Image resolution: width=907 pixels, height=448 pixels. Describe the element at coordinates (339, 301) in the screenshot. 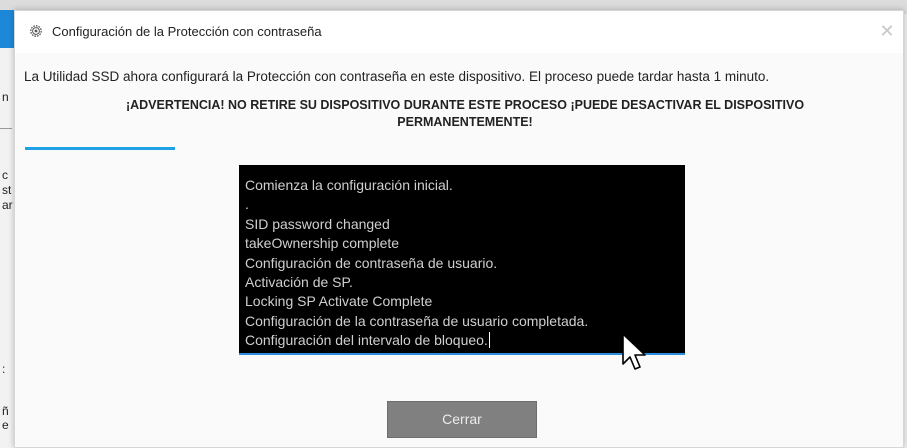

I see `log-line: Locking SP Activate Complete` at that location.